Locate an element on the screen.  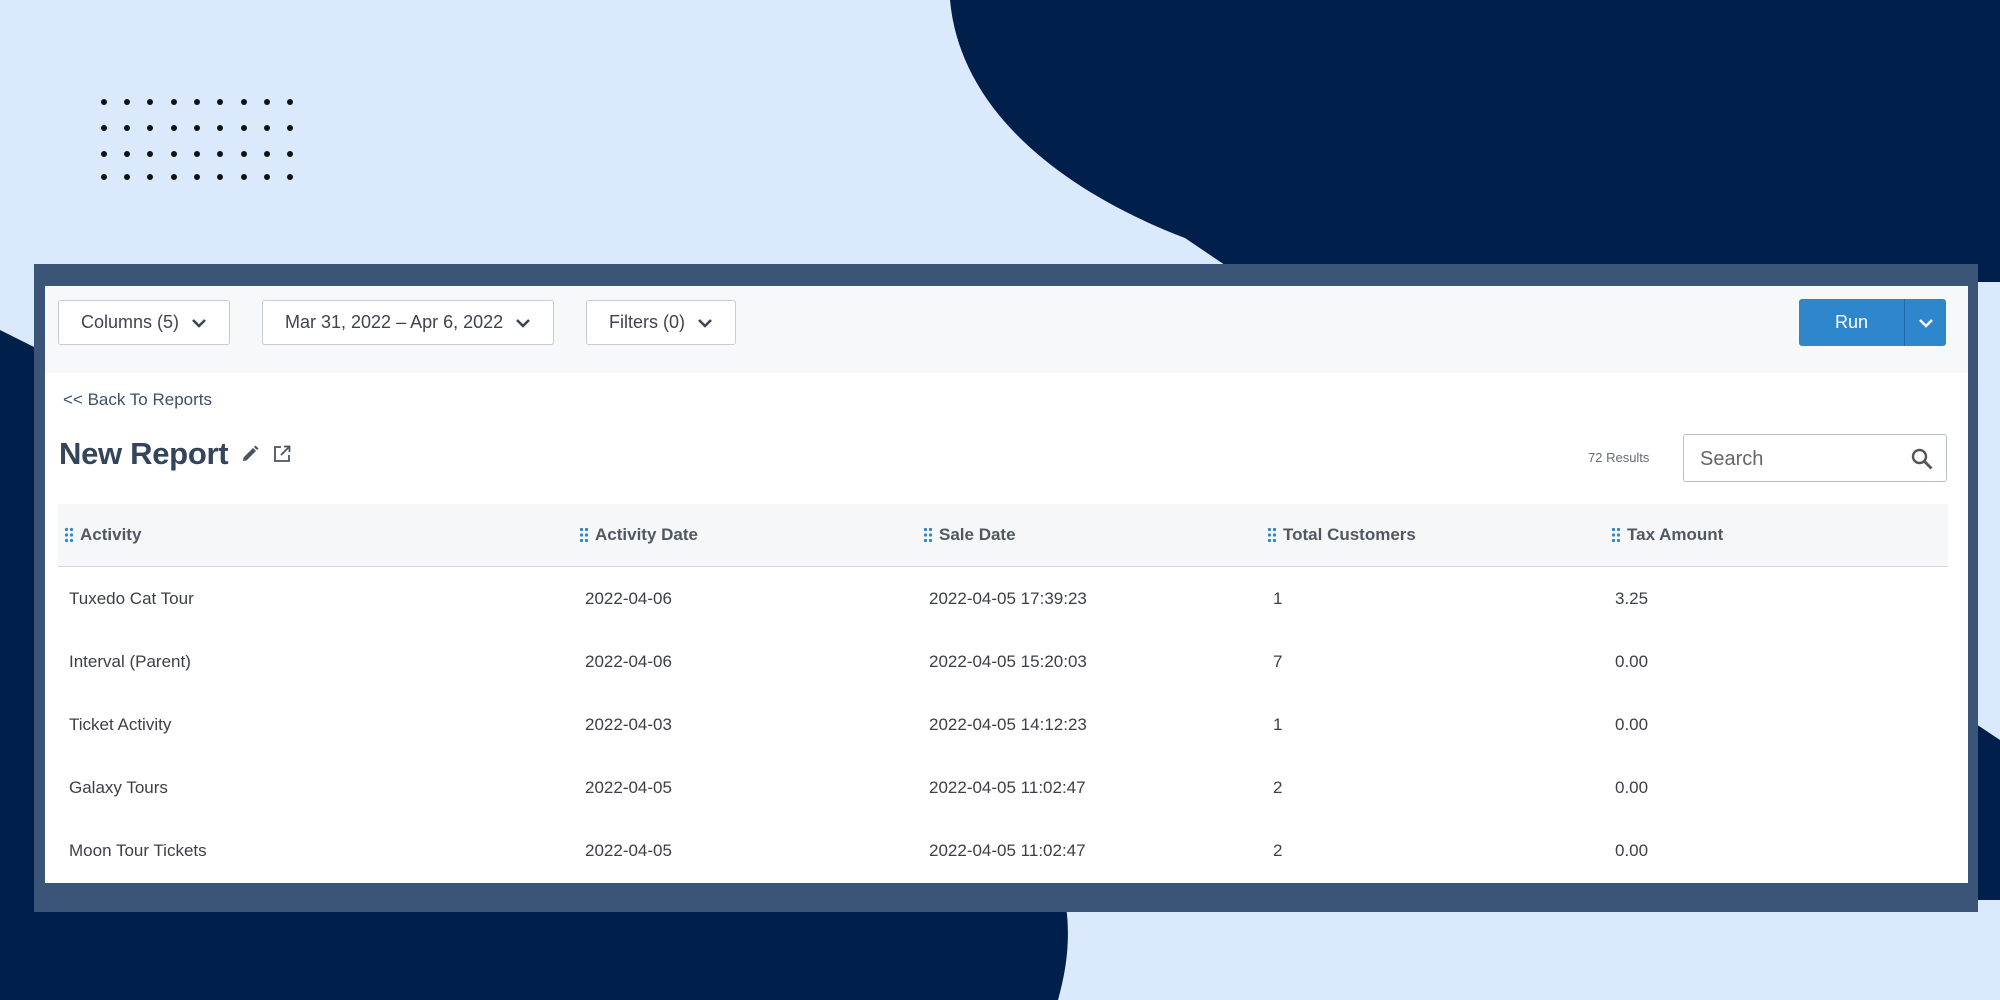
cell-tax-amount: 3.25 is located at coordinates (1632, 598).